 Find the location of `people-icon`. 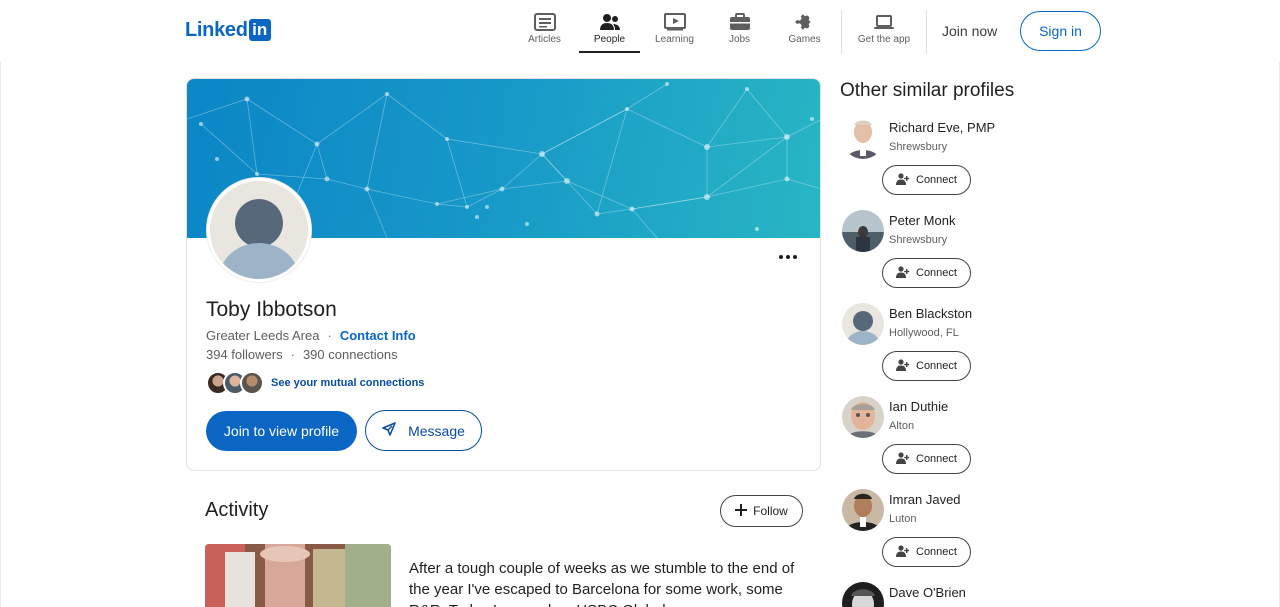

people-icon is located at coordinates (610, 22).